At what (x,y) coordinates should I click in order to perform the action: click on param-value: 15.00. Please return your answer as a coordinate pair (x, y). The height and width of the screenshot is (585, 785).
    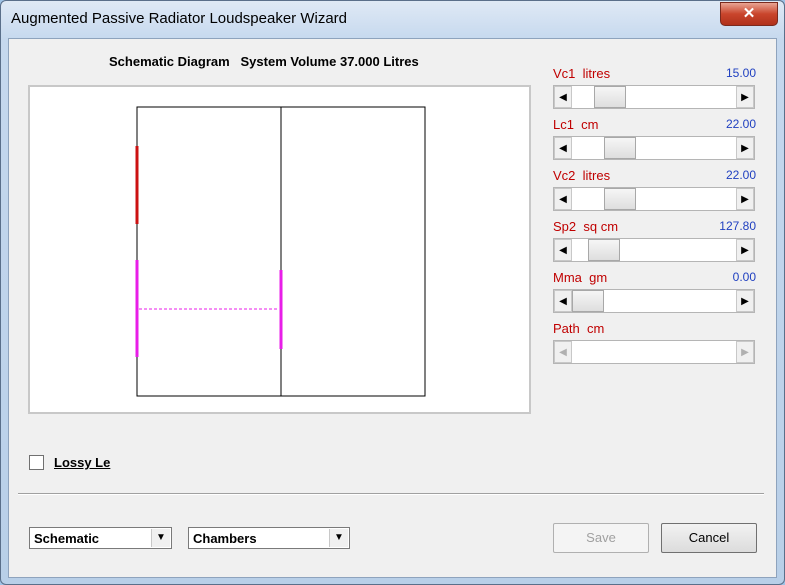
    Looking at the image, I should click on (740, 73).